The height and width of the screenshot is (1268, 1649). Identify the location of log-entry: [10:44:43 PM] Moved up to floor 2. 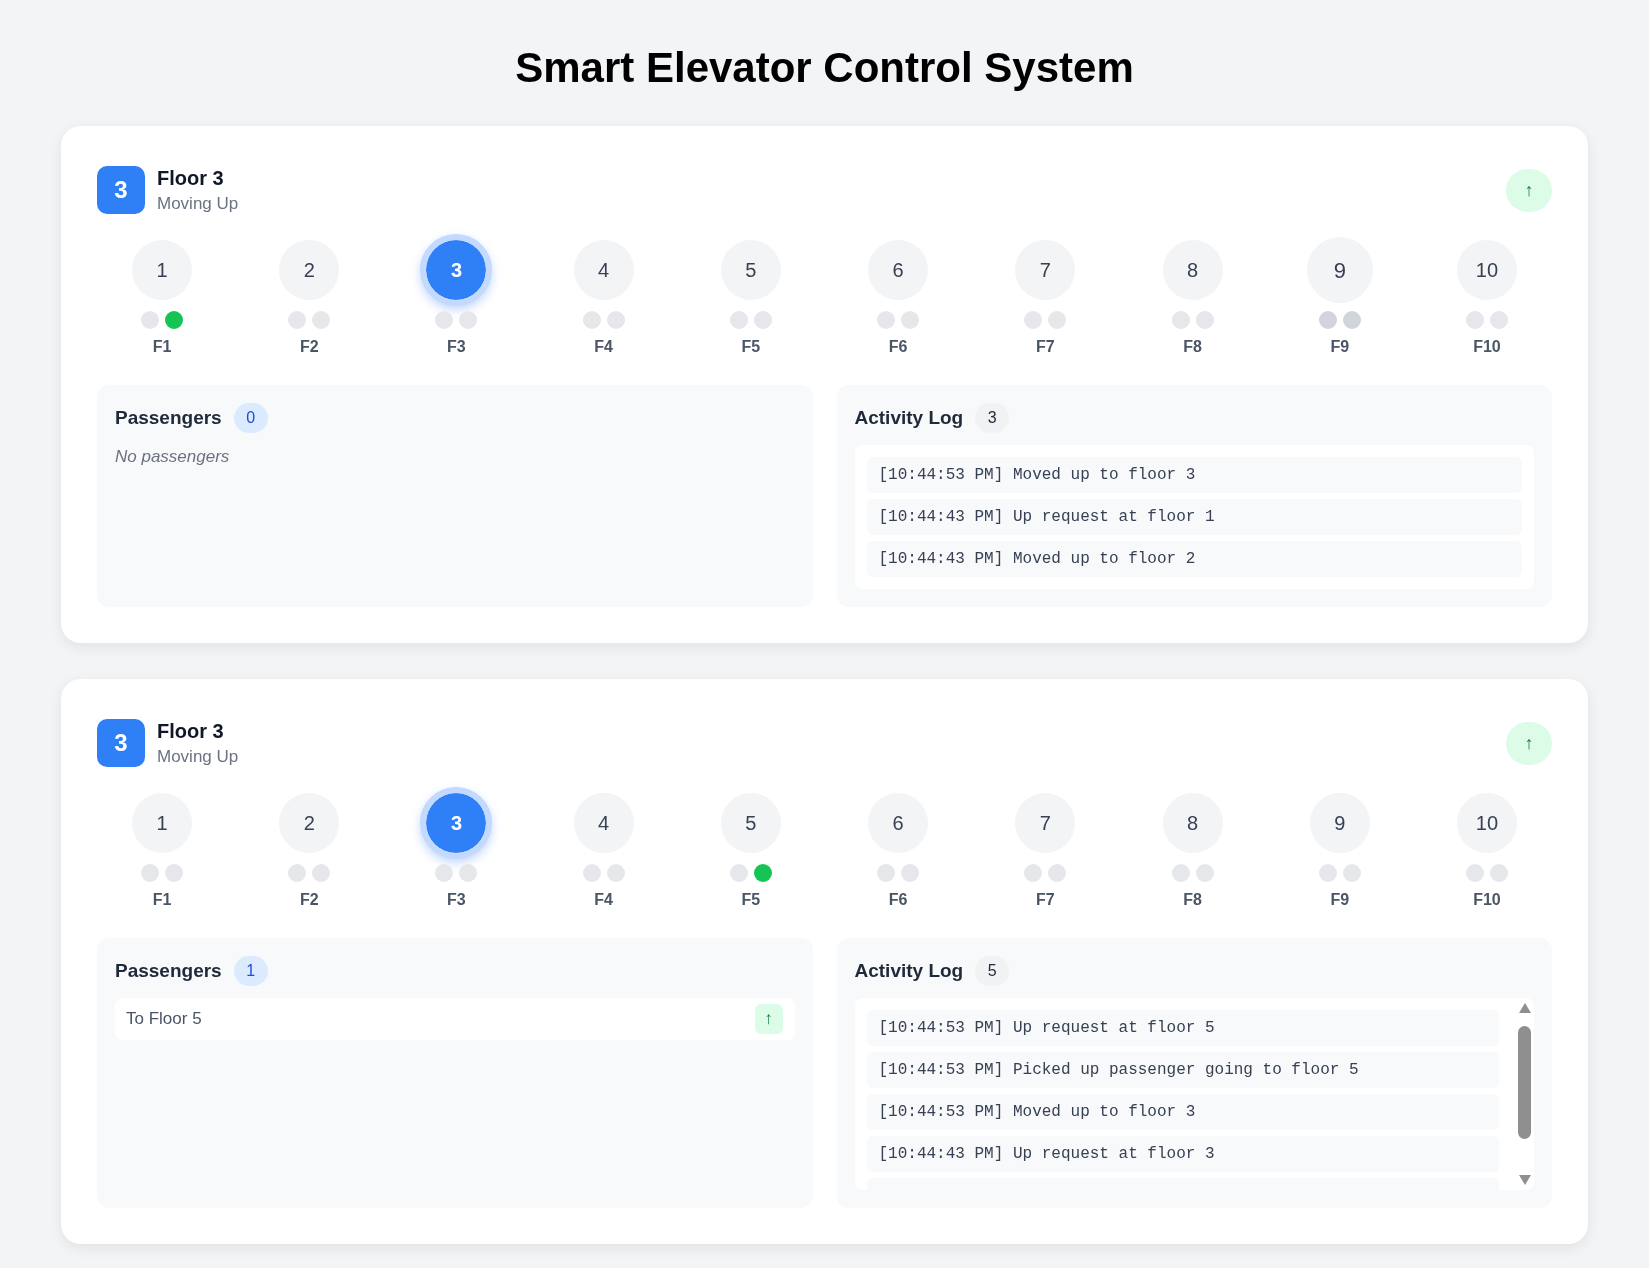
(1194, 559).